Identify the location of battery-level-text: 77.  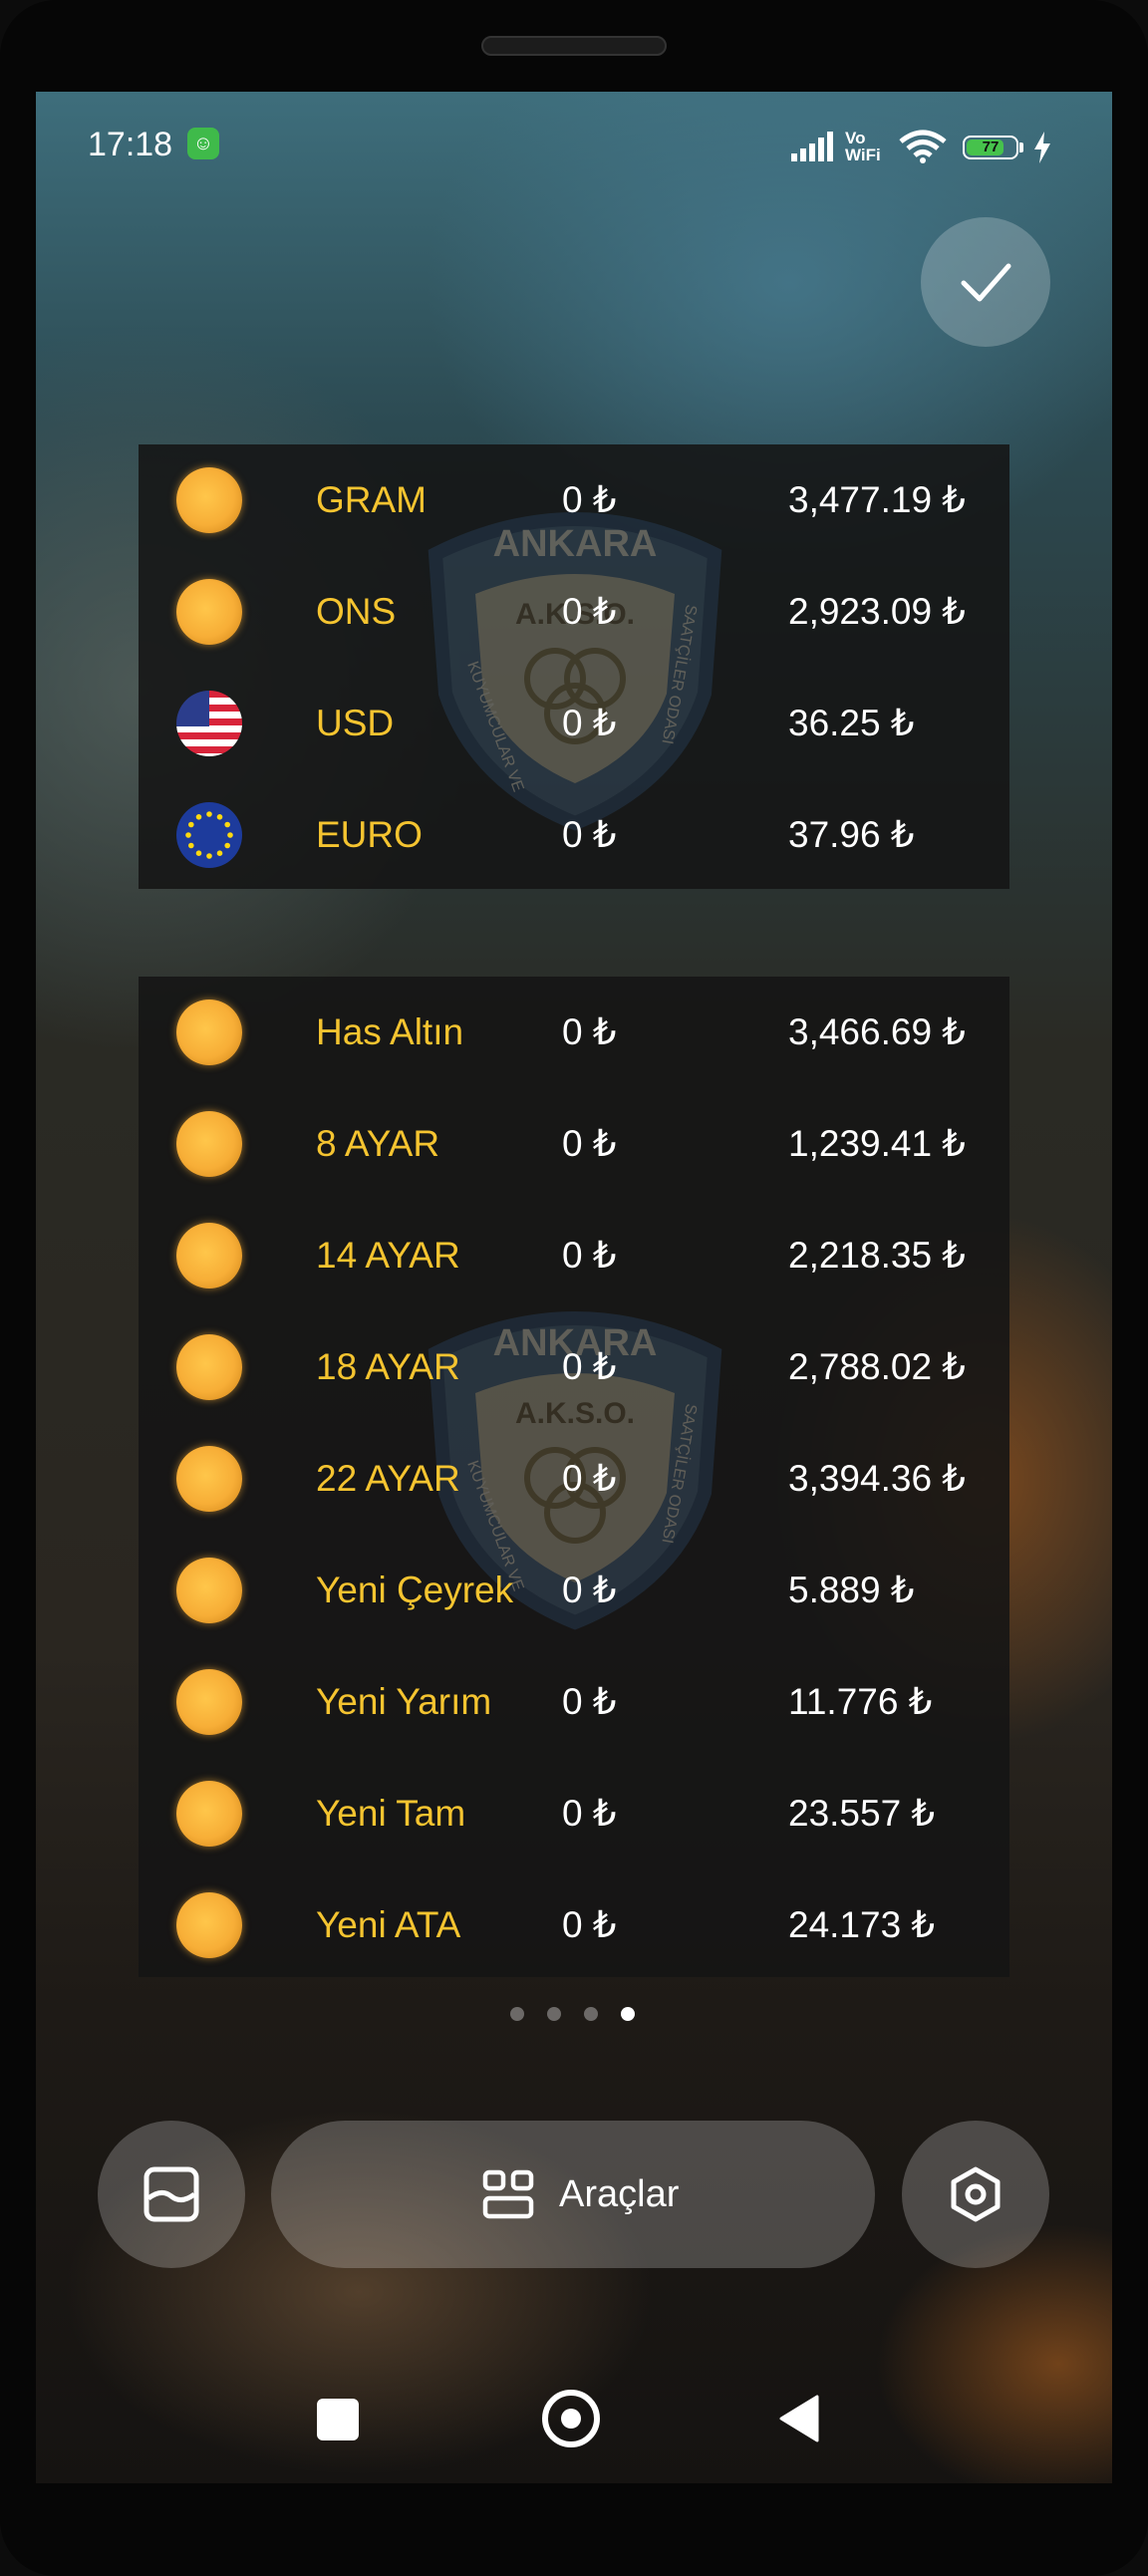
(991, 147).